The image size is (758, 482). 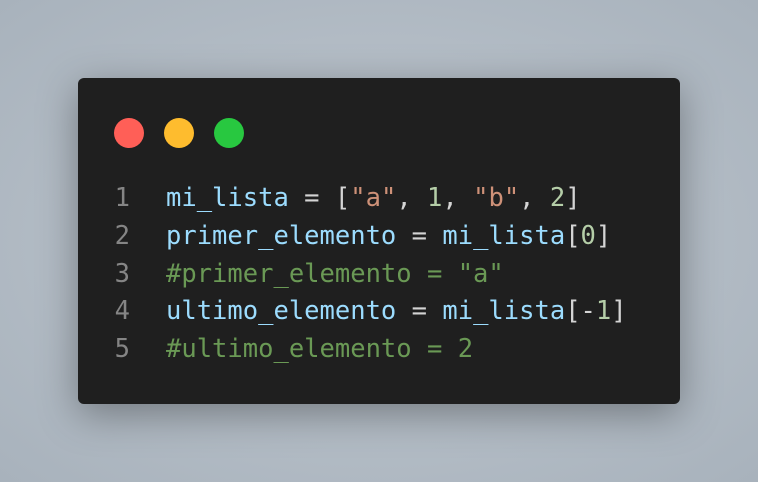 I want to click on code-line: 3 #primer_elemento = "a", so click(x=352, y=275).